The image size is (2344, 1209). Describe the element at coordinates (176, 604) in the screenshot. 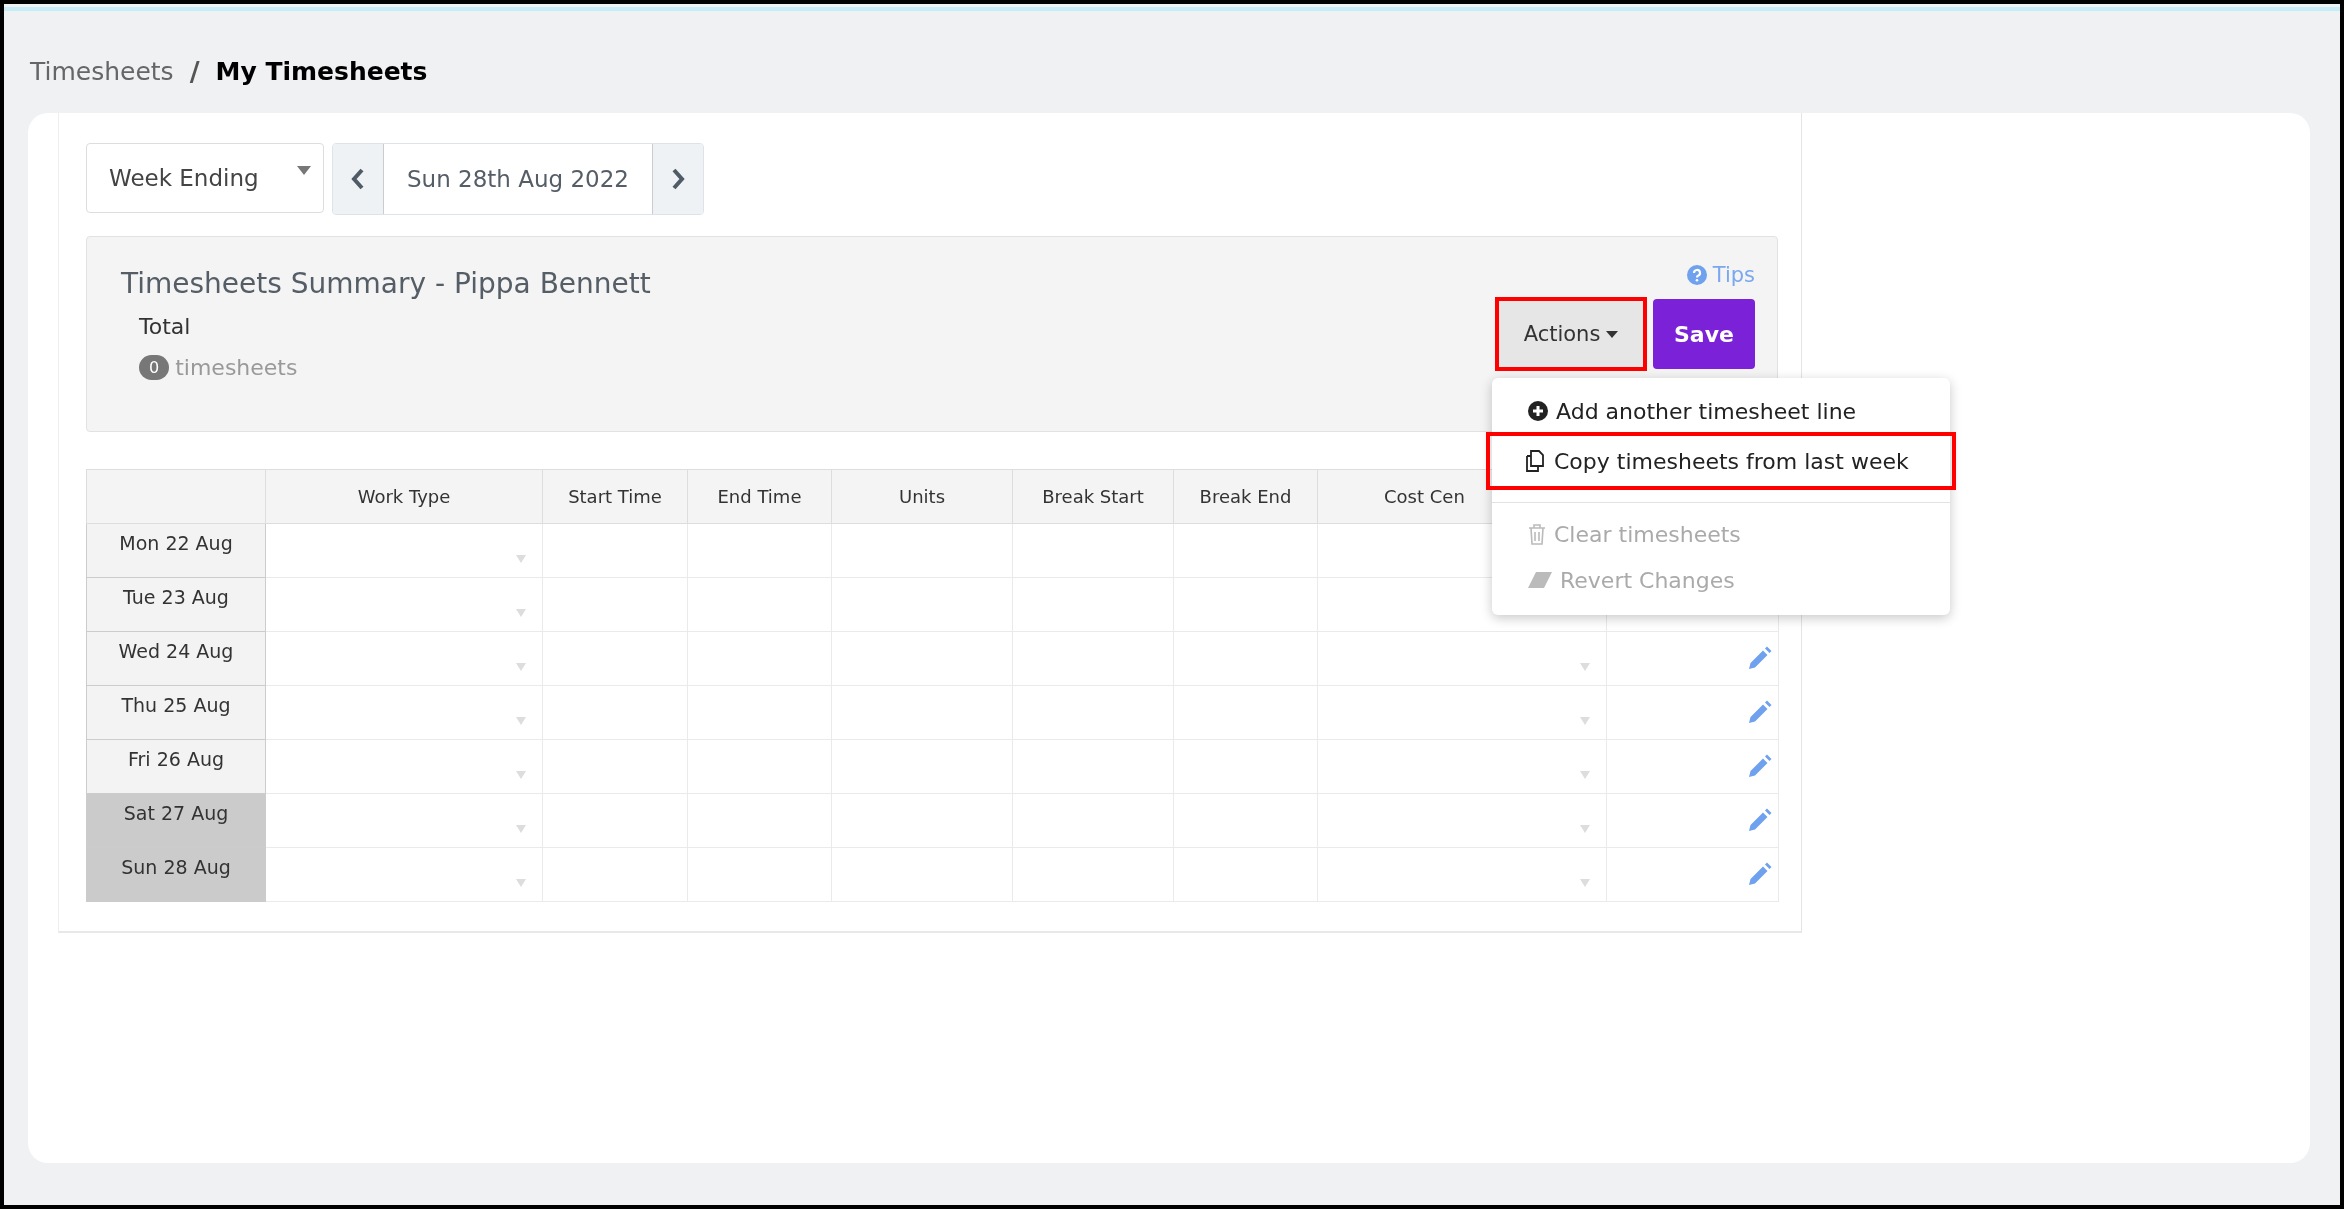

I see `day-cell: Tue 23 Aug` at that location.